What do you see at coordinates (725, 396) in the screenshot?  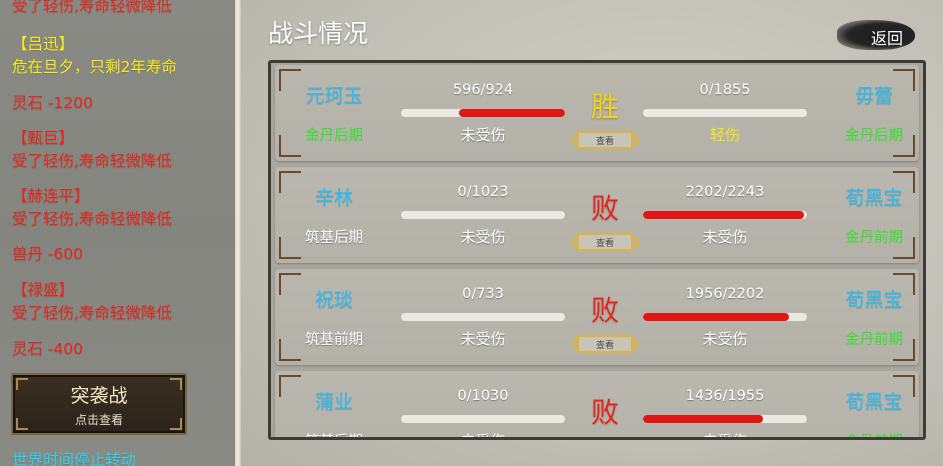 I see `enemy-hp-text: 1436/1955` at bounding box center [725, 396].